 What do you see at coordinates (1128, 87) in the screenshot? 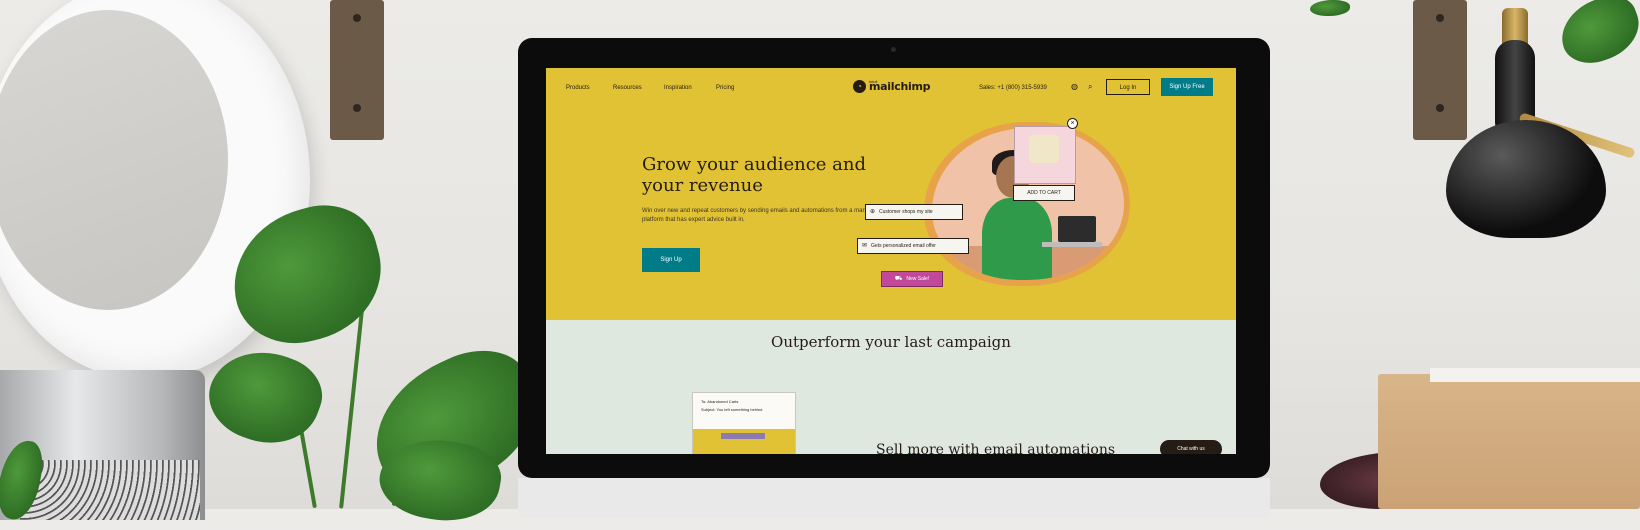
I see `login-button: Log In` at bounding box center [1128, 87].